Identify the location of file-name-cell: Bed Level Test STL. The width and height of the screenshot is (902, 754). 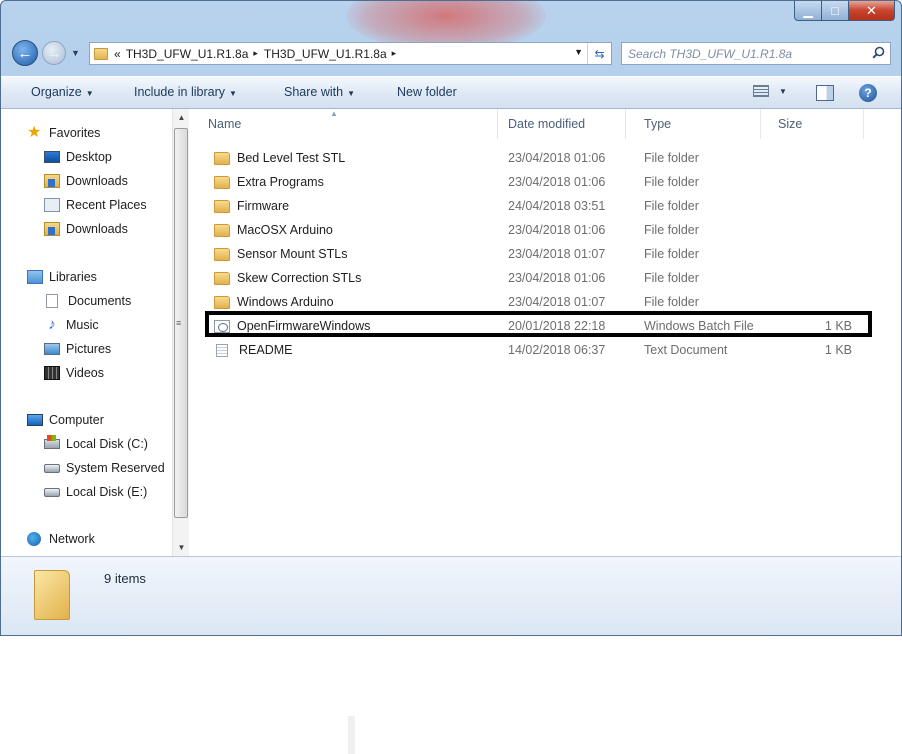
(279, 158).